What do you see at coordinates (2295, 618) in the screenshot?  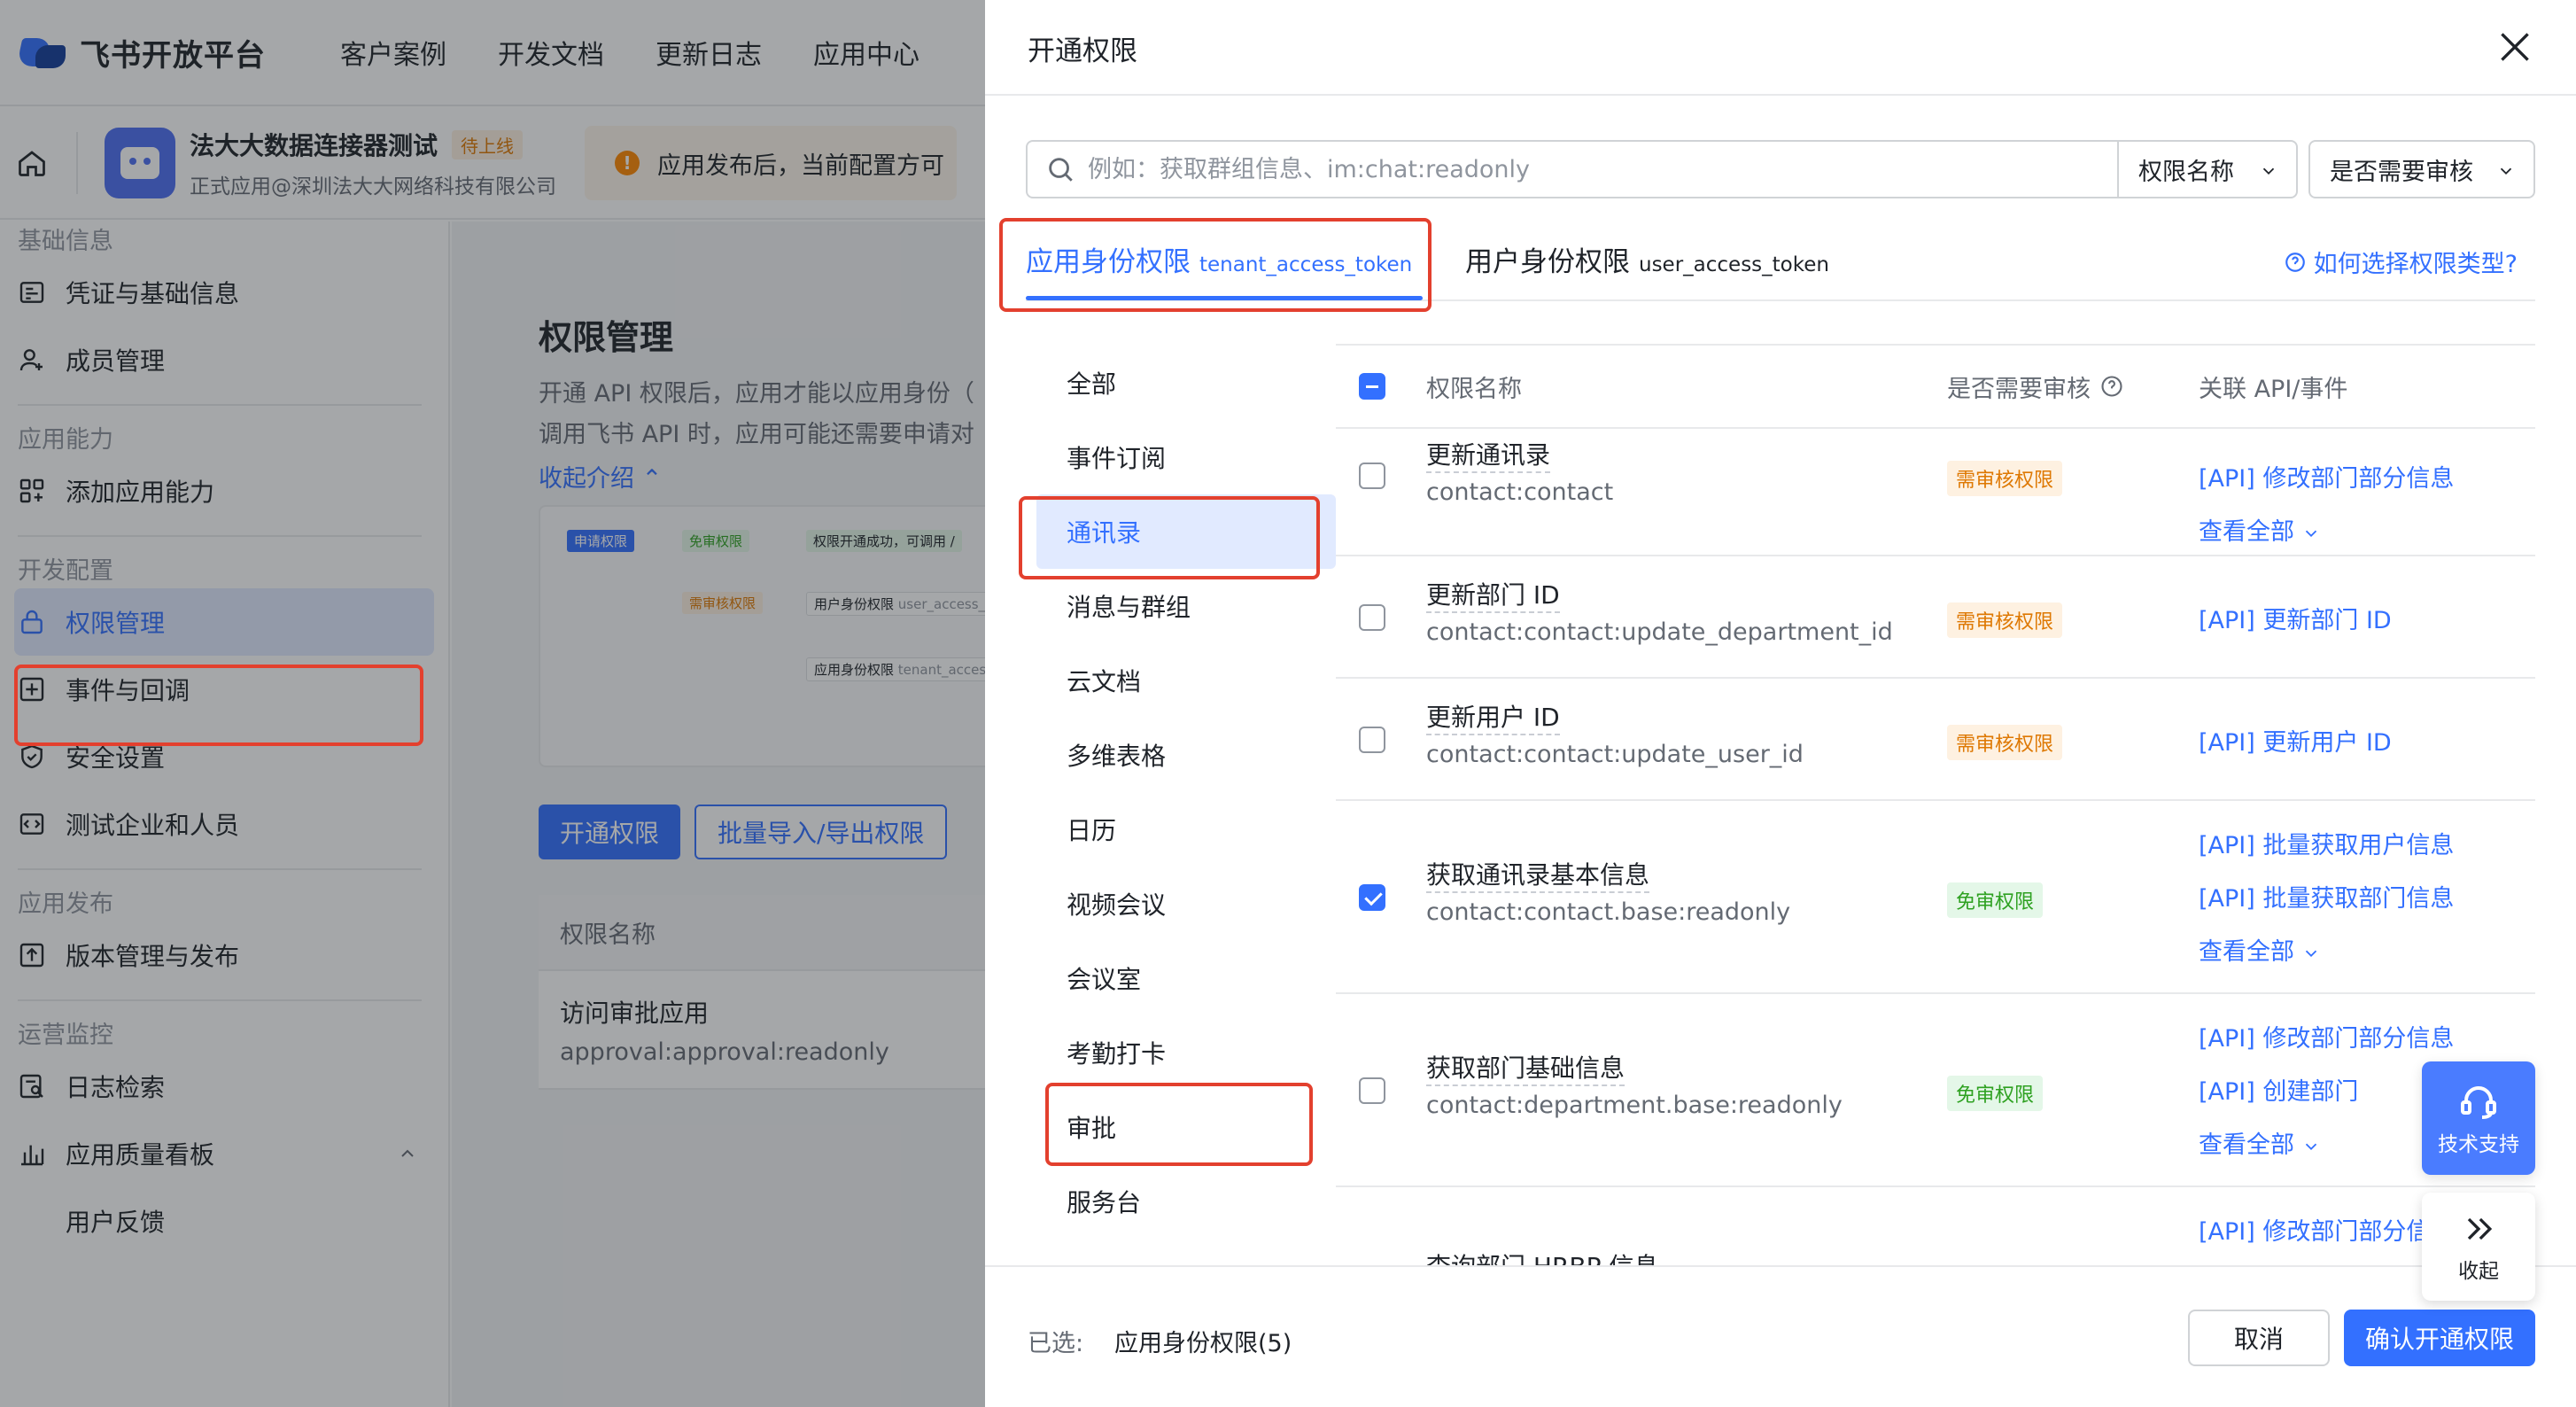 I see `api-link: [API] 更新部门 ID` at bounding box center [2295, 618].